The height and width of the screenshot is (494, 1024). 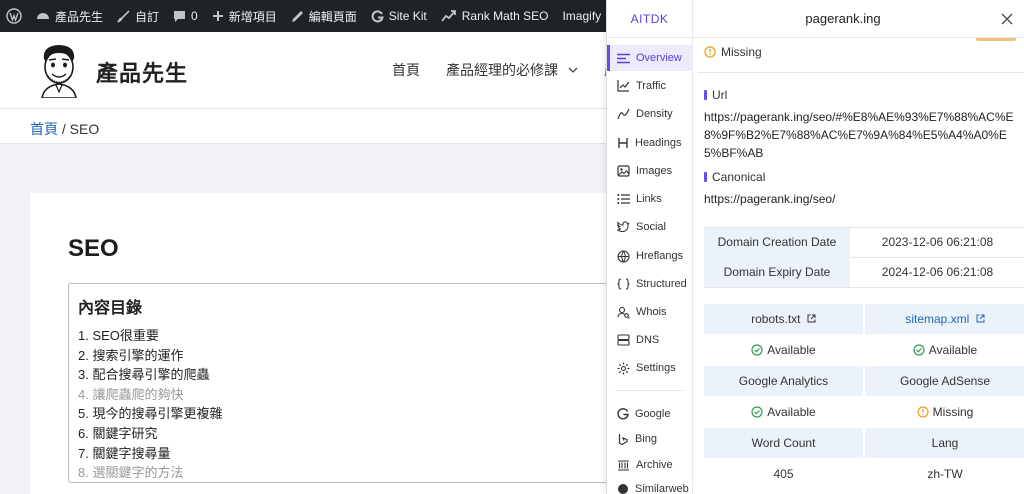 I want to click on sidebar-item-bing: Bing, so click(x=650, y=439).